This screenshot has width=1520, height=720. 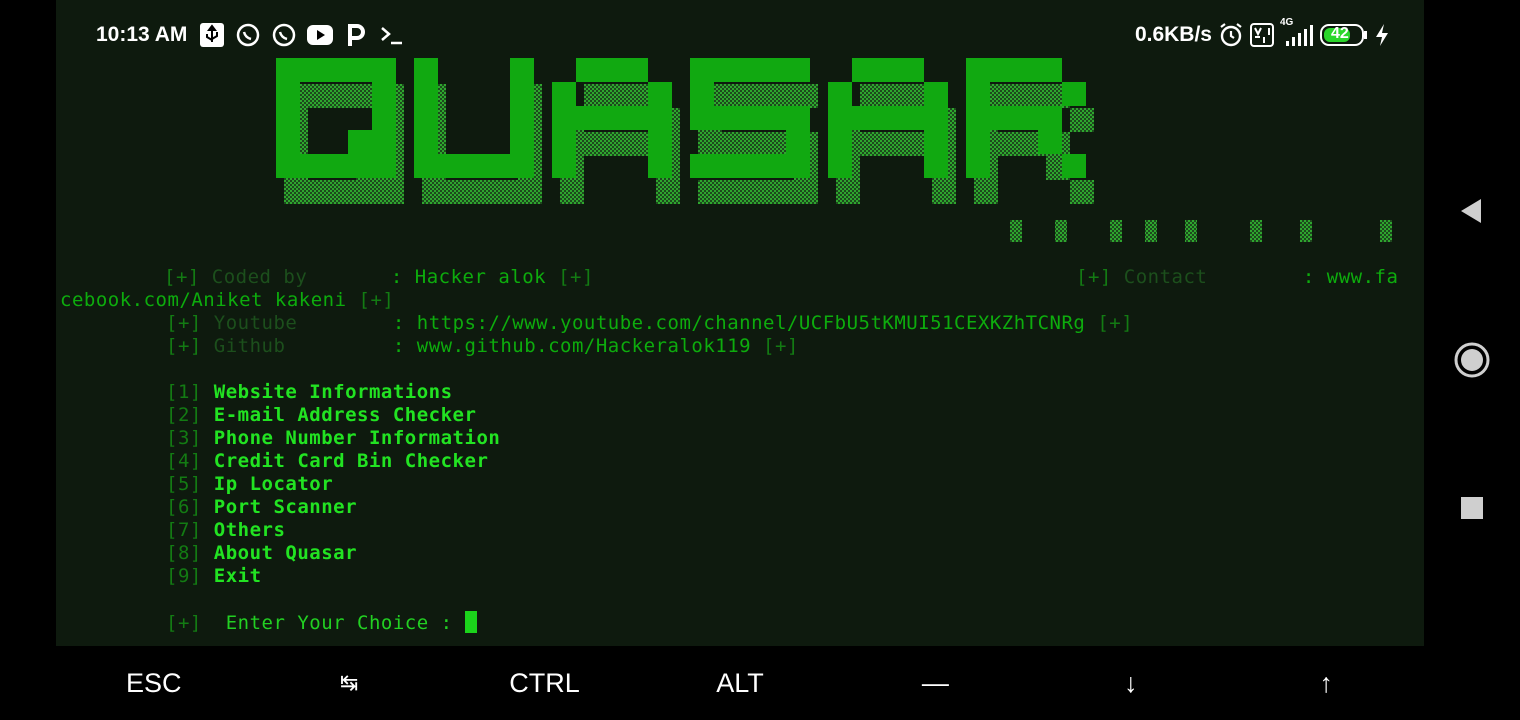 I want to click on menu-item-exit: [9] Exit, so click(x=214, y=576).